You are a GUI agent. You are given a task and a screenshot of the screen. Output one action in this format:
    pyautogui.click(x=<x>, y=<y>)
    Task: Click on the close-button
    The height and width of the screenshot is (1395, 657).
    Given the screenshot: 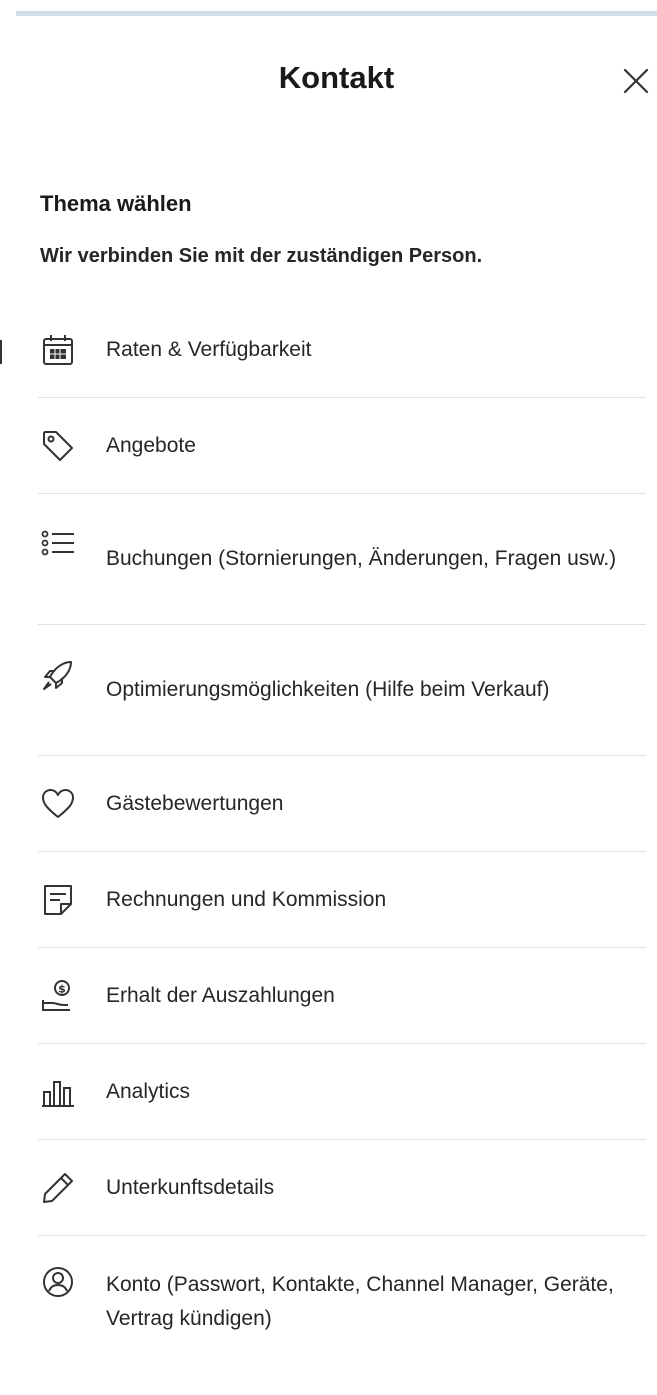 What is the action you would take?
    pyautogui.click(x=636, y=81)
    